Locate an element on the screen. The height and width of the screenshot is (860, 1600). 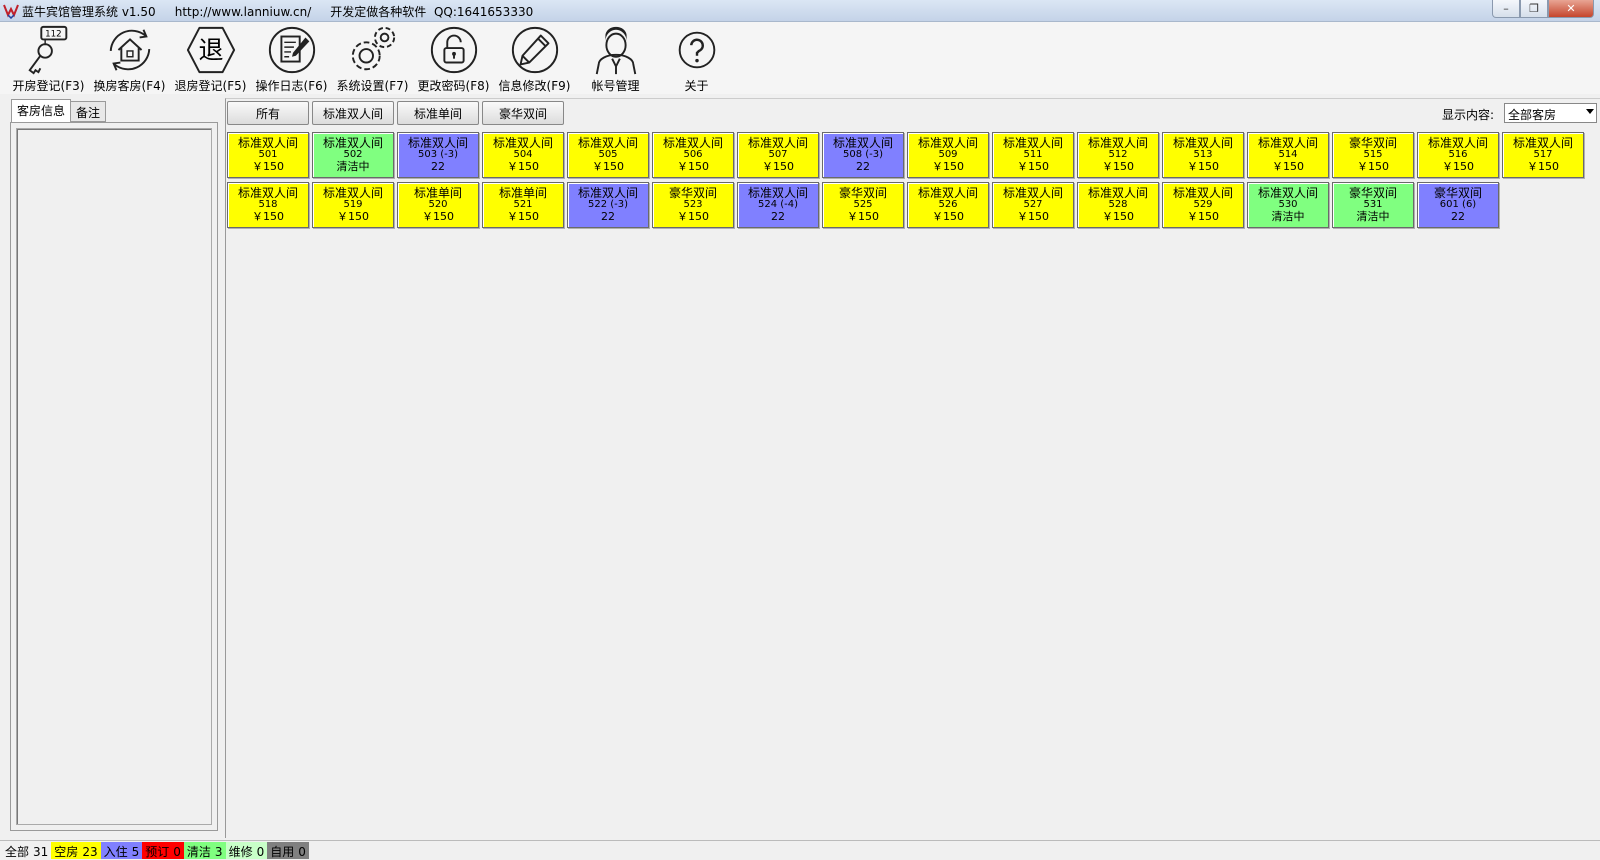
room-tile: 标准双人间 502 清洁中 is located at coordinates (353, 155).